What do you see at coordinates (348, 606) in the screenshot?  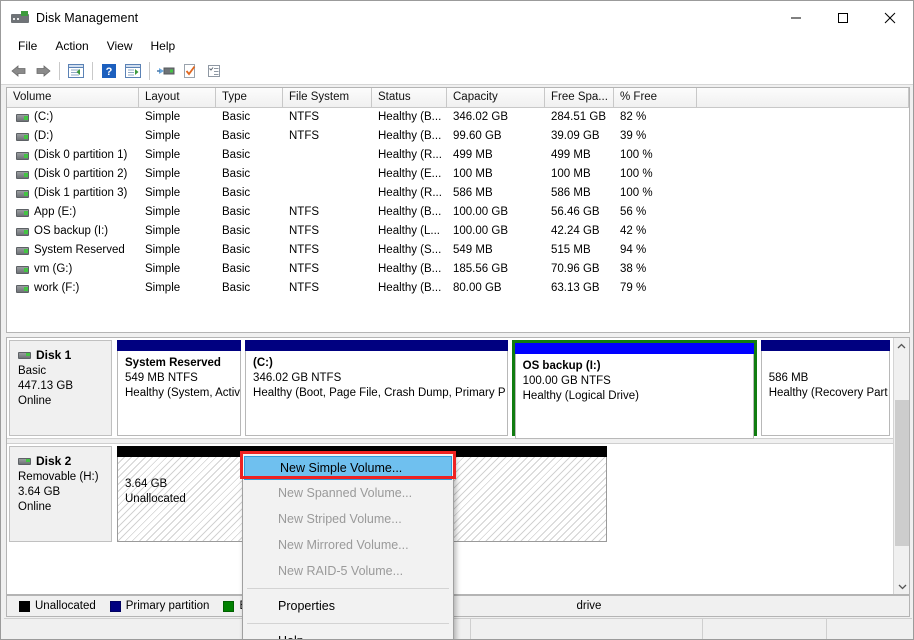 I see `context-menu-item: Properties` at bounding box center [348, 606].